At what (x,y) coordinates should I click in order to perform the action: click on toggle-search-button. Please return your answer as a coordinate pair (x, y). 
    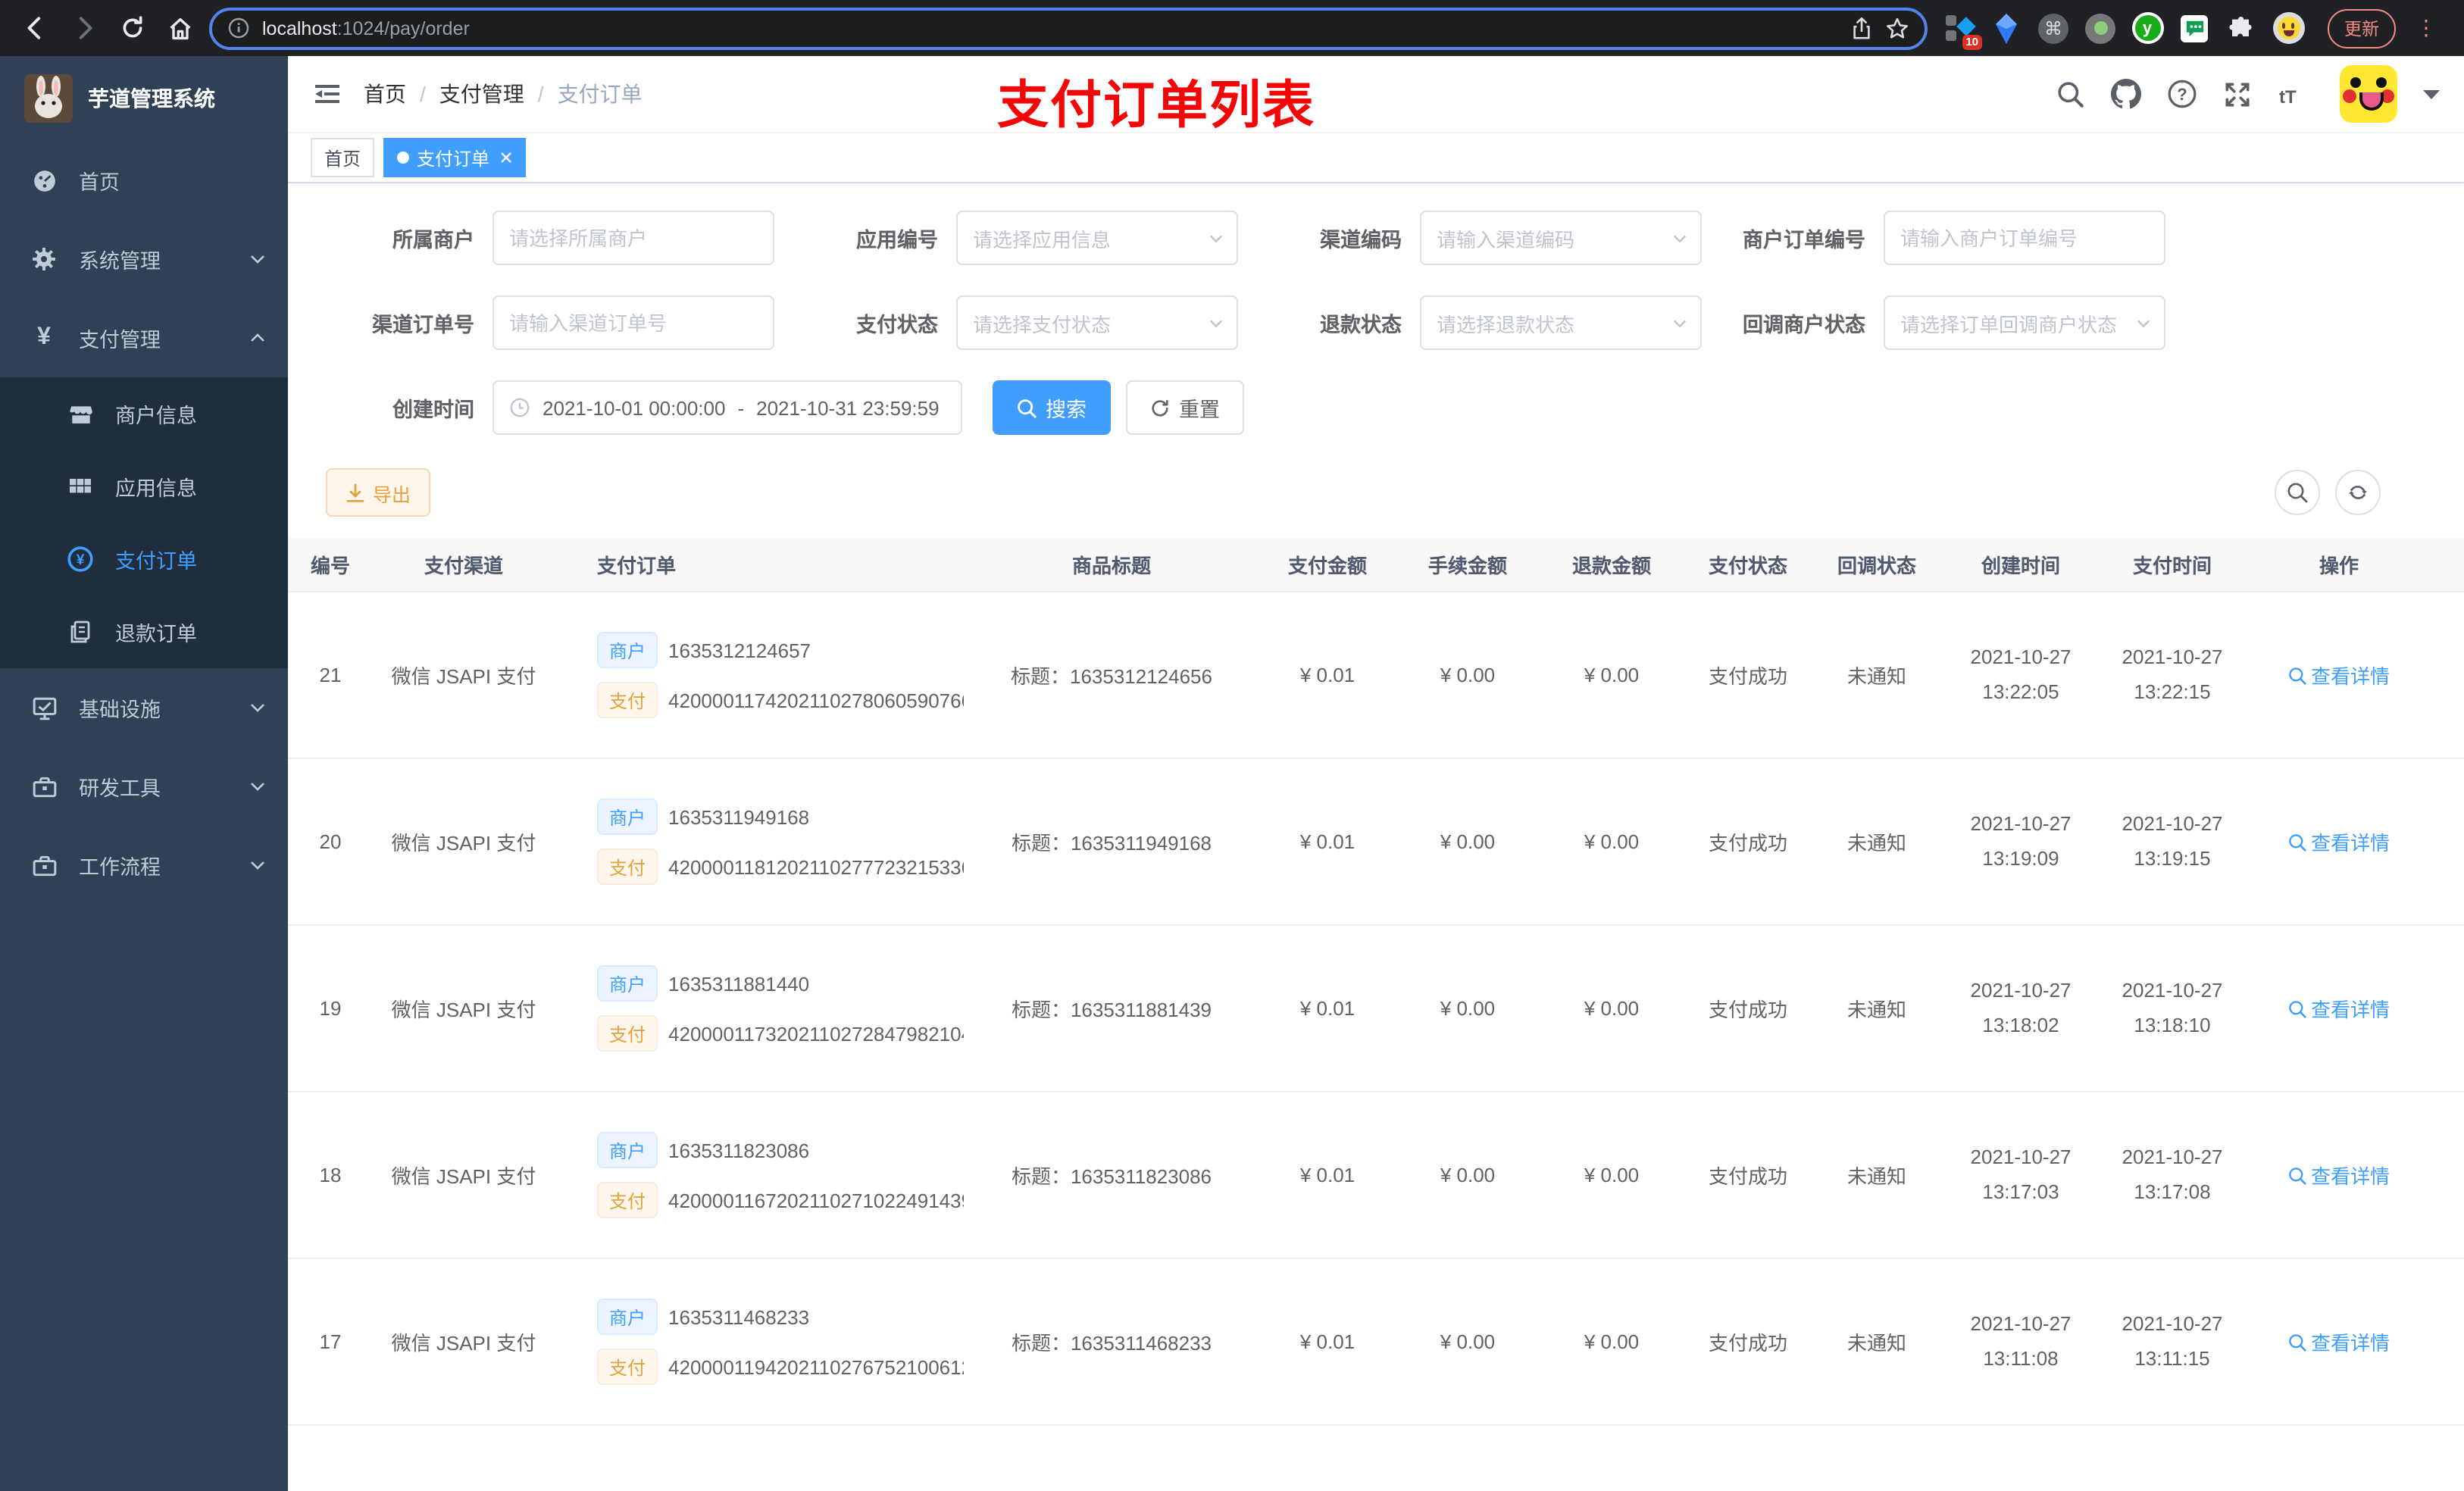
    Looking at the image, I should click on (2297, 492).